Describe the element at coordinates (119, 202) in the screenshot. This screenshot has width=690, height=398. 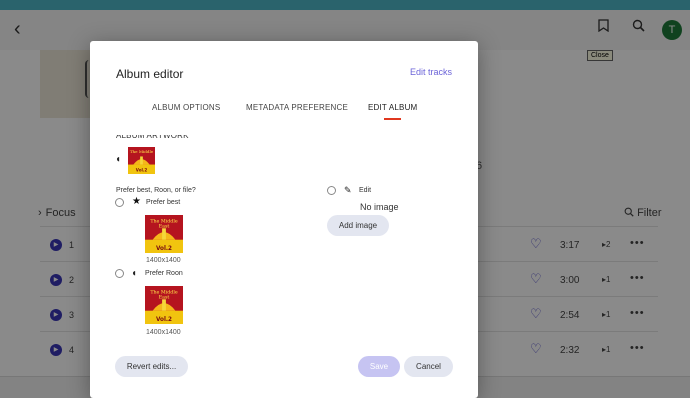
I see `prefer-best-radio` at that location.